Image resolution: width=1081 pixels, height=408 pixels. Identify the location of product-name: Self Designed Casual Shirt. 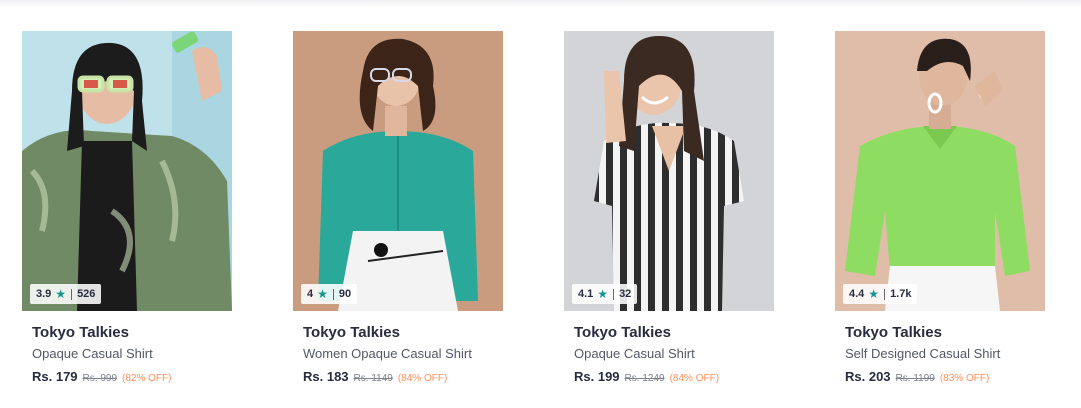
(945, 353).